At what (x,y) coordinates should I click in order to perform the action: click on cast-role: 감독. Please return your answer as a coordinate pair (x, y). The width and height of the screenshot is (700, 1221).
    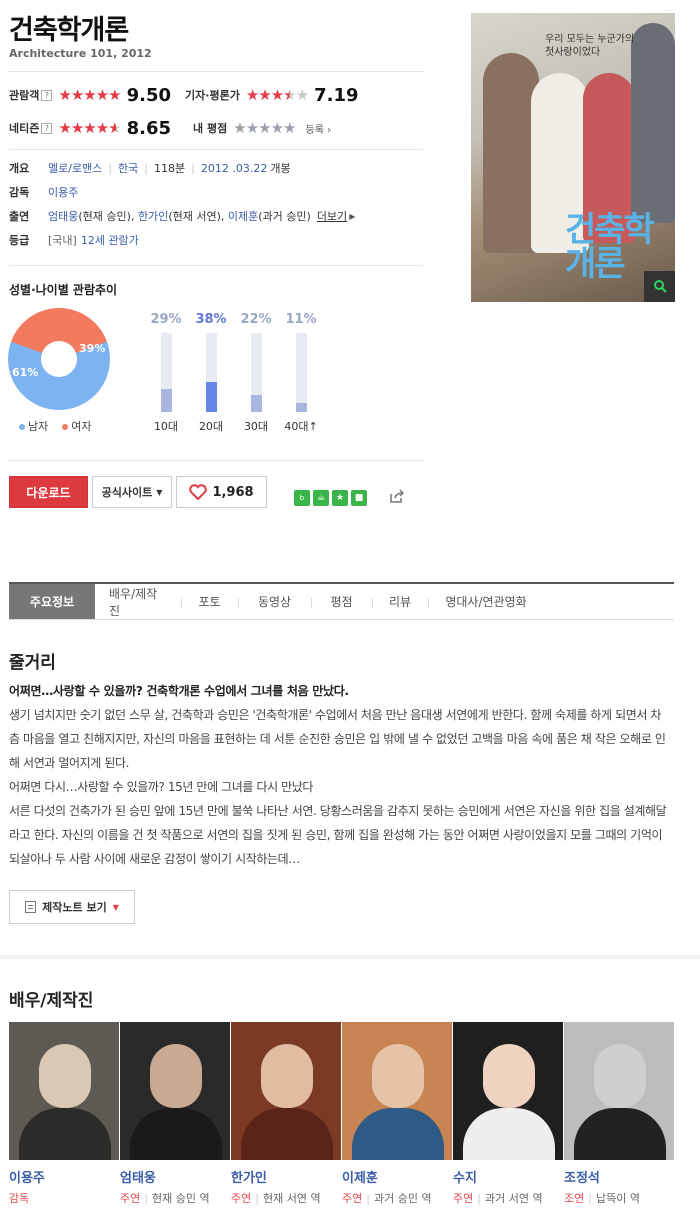
    Looking at the image, I should click on (19, 1198).